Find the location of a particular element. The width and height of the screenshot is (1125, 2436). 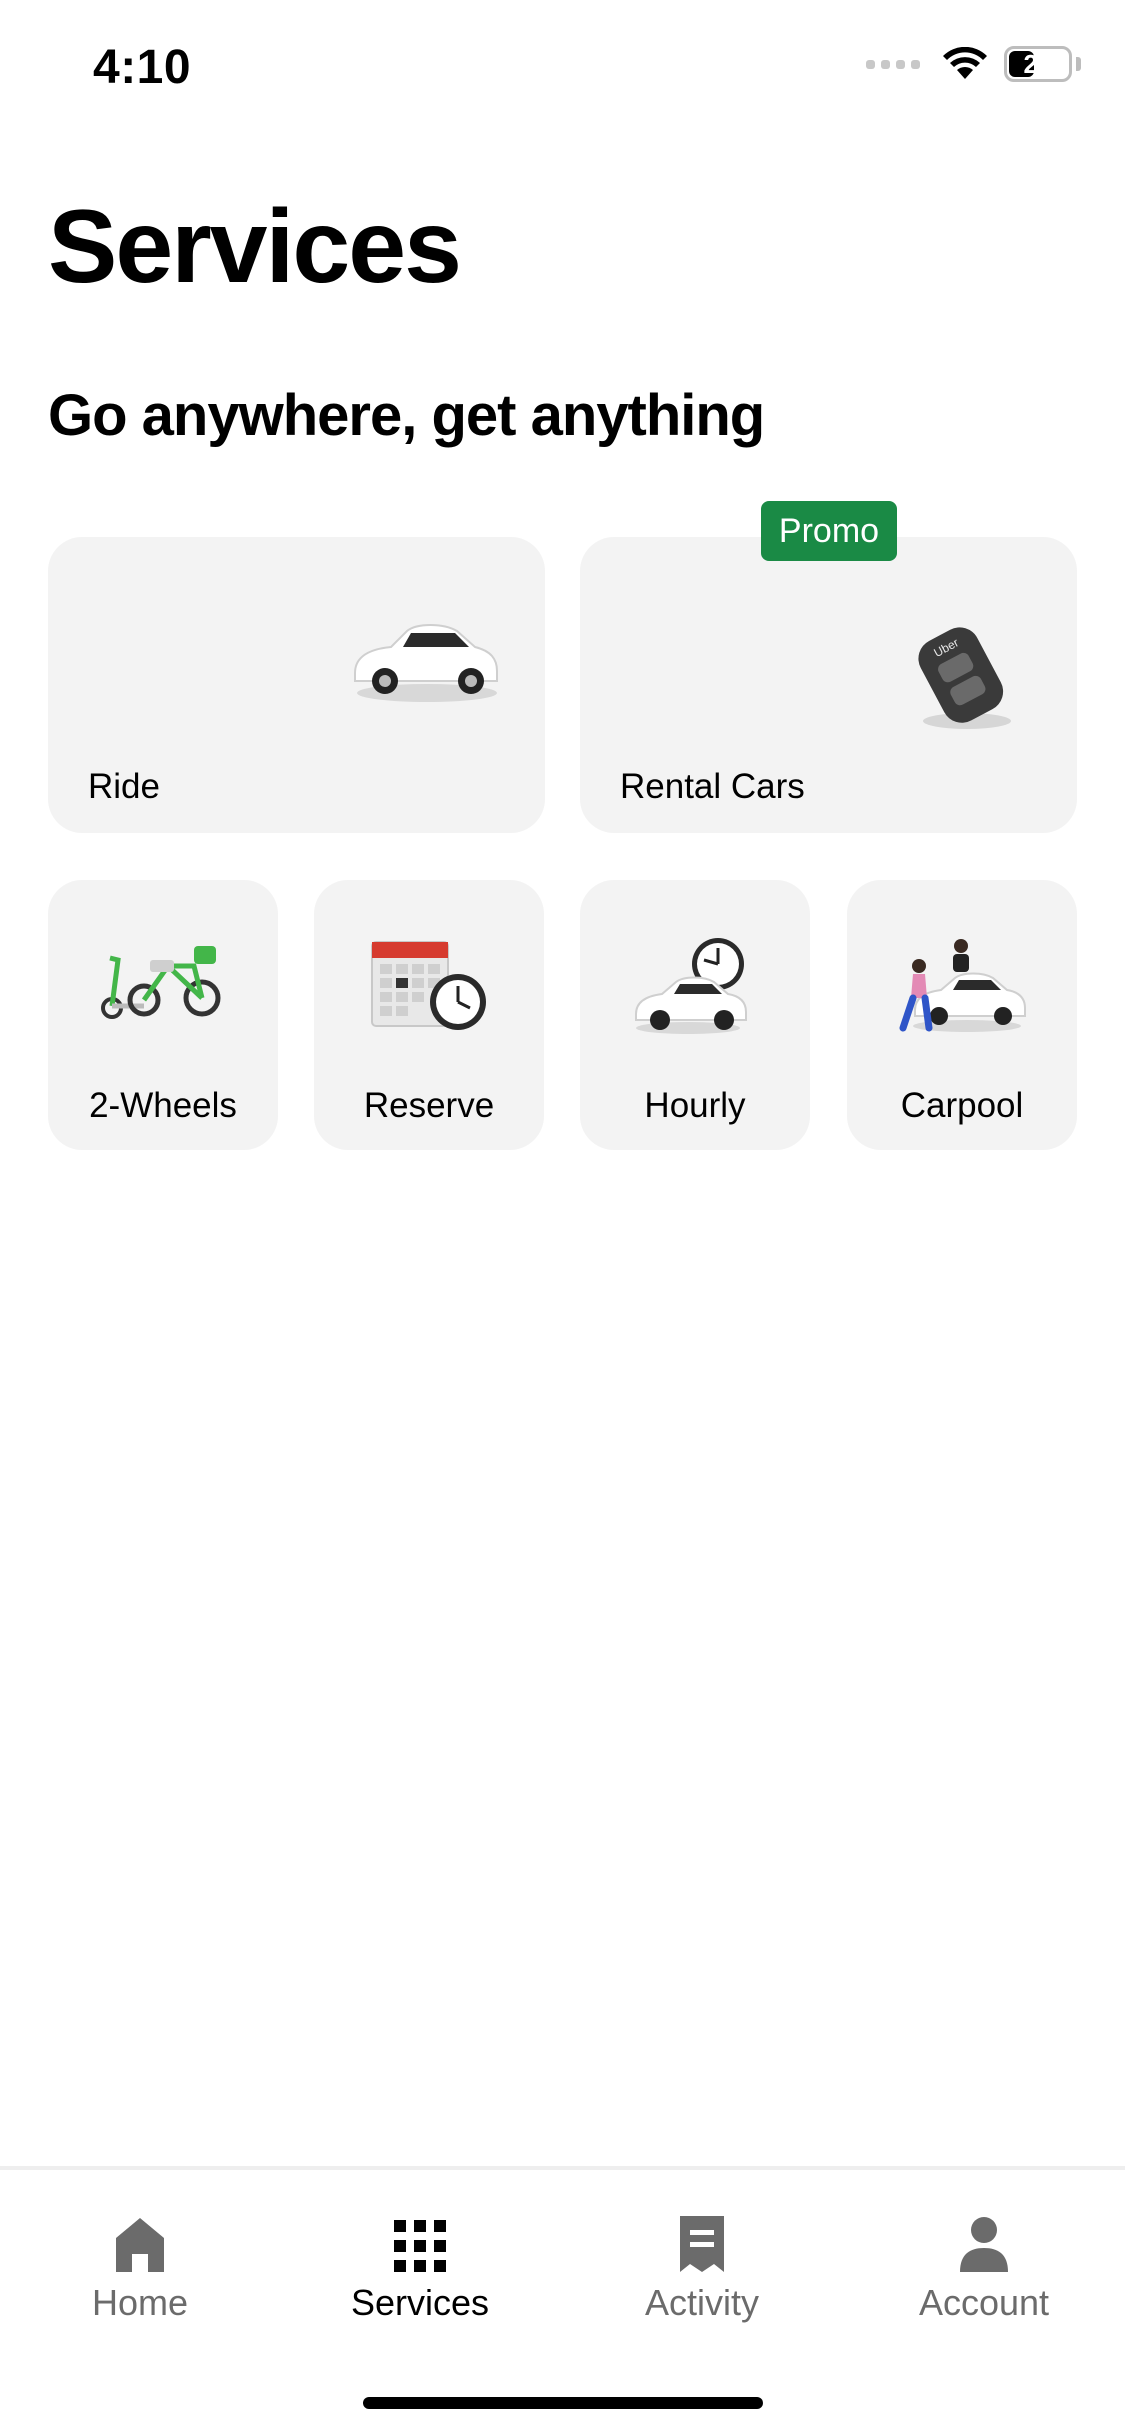

home-indicator is located at coordinates (563, 2403).